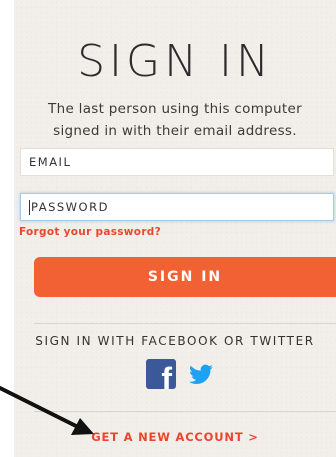  Describe the element at coordinates (70, 207) in the screenshot. I see `password-placeholder: PASSWORD` at that location.